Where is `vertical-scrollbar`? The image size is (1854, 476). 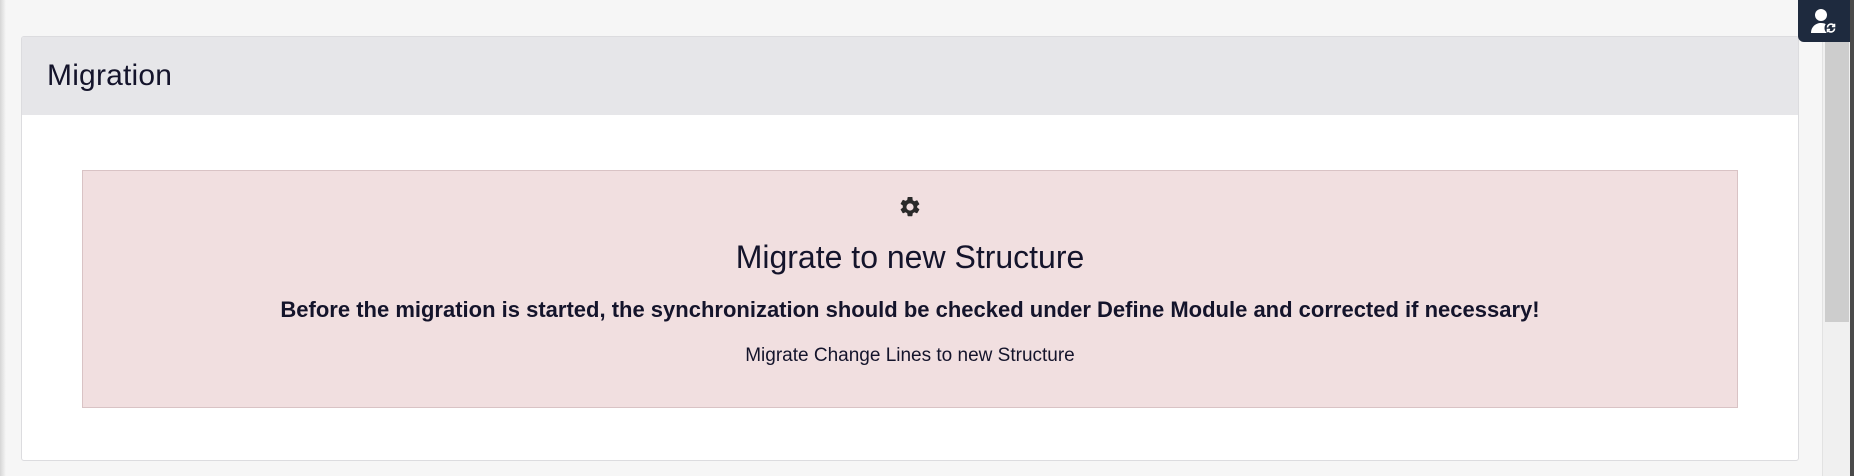 vertical-scrollbar is located at coordinates (1836, 259).